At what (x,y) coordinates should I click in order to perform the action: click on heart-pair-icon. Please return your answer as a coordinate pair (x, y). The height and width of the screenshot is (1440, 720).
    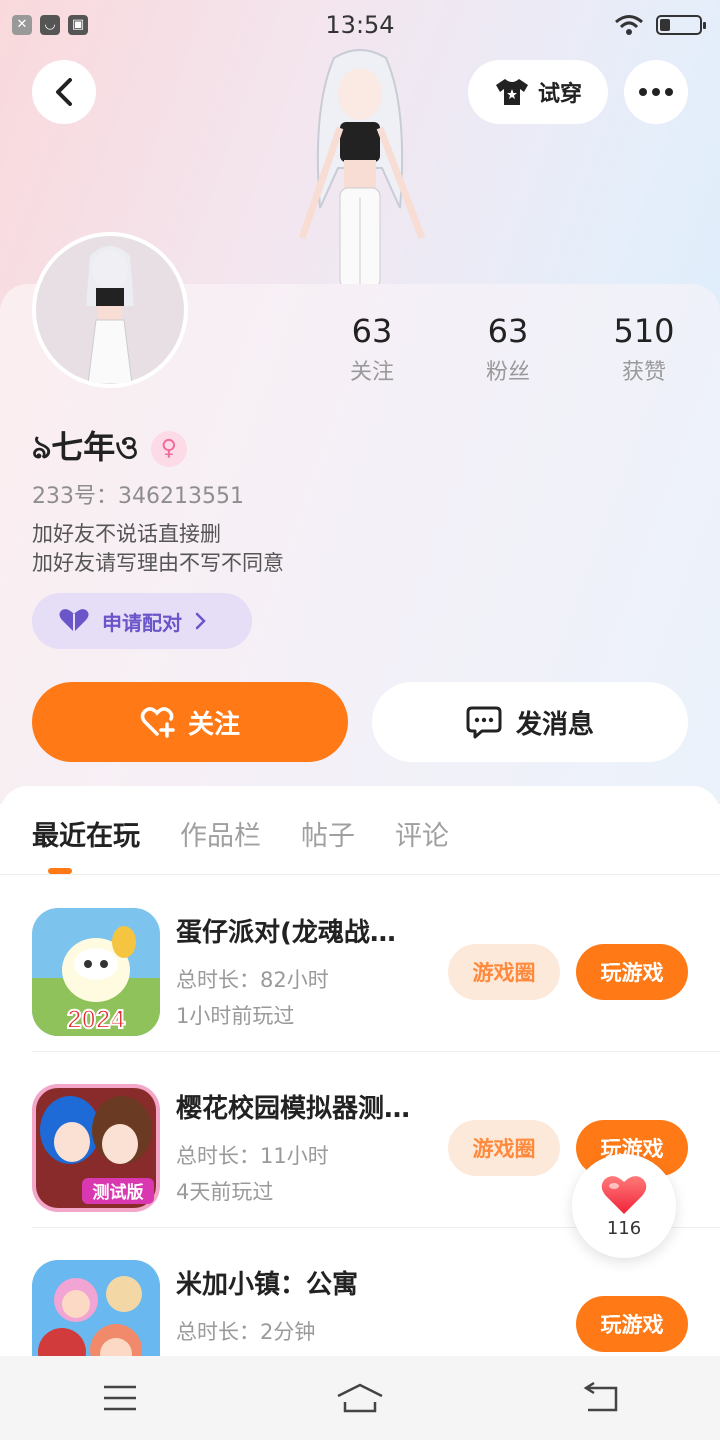
    Looking at the image, I should click on (74, 620).